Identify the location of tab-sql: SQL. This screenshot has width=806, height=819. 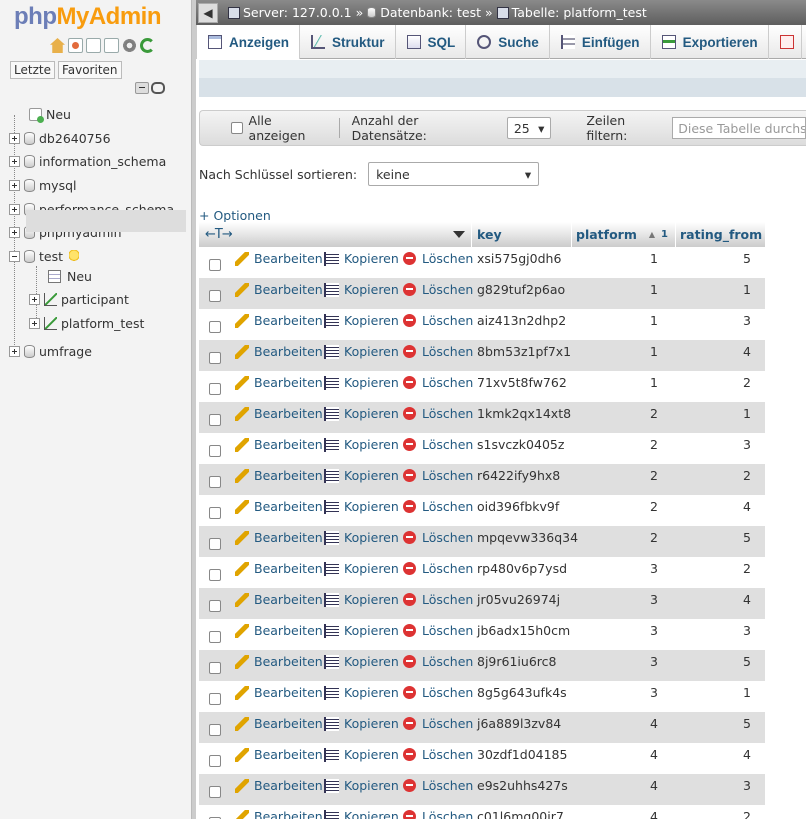
(431, 42).